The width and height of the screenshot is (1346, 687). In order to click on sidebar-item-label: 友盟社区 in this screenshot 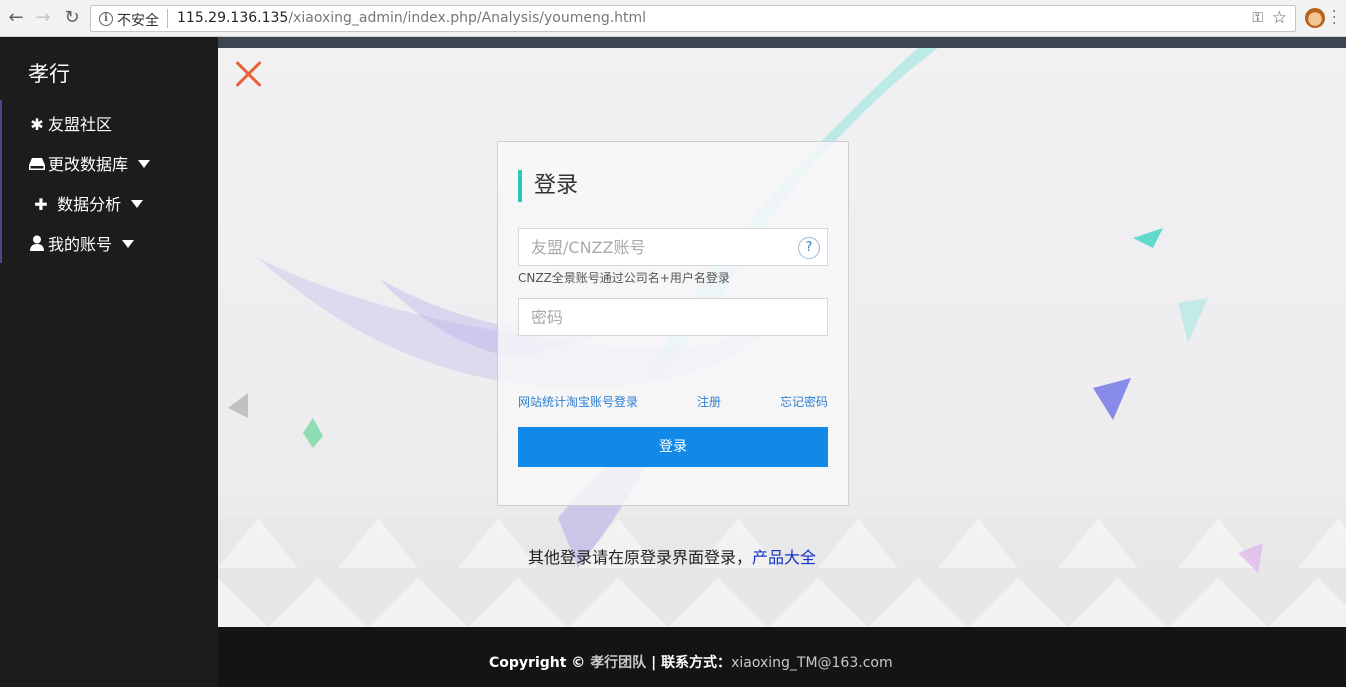, I will do `click(80, 124)`.